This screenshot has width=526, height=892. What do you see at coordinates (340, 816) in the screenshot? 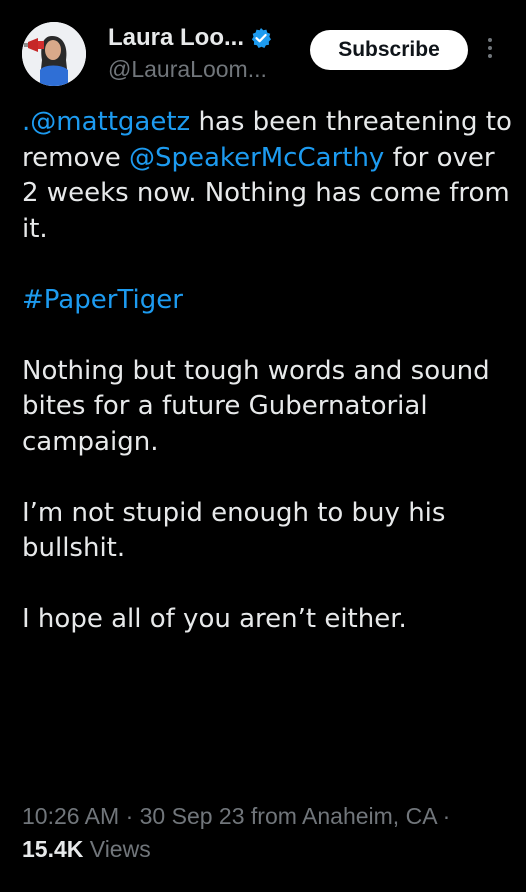
I see `tweet-location: from Anaheim, CA` at bounding box center [340, 816].